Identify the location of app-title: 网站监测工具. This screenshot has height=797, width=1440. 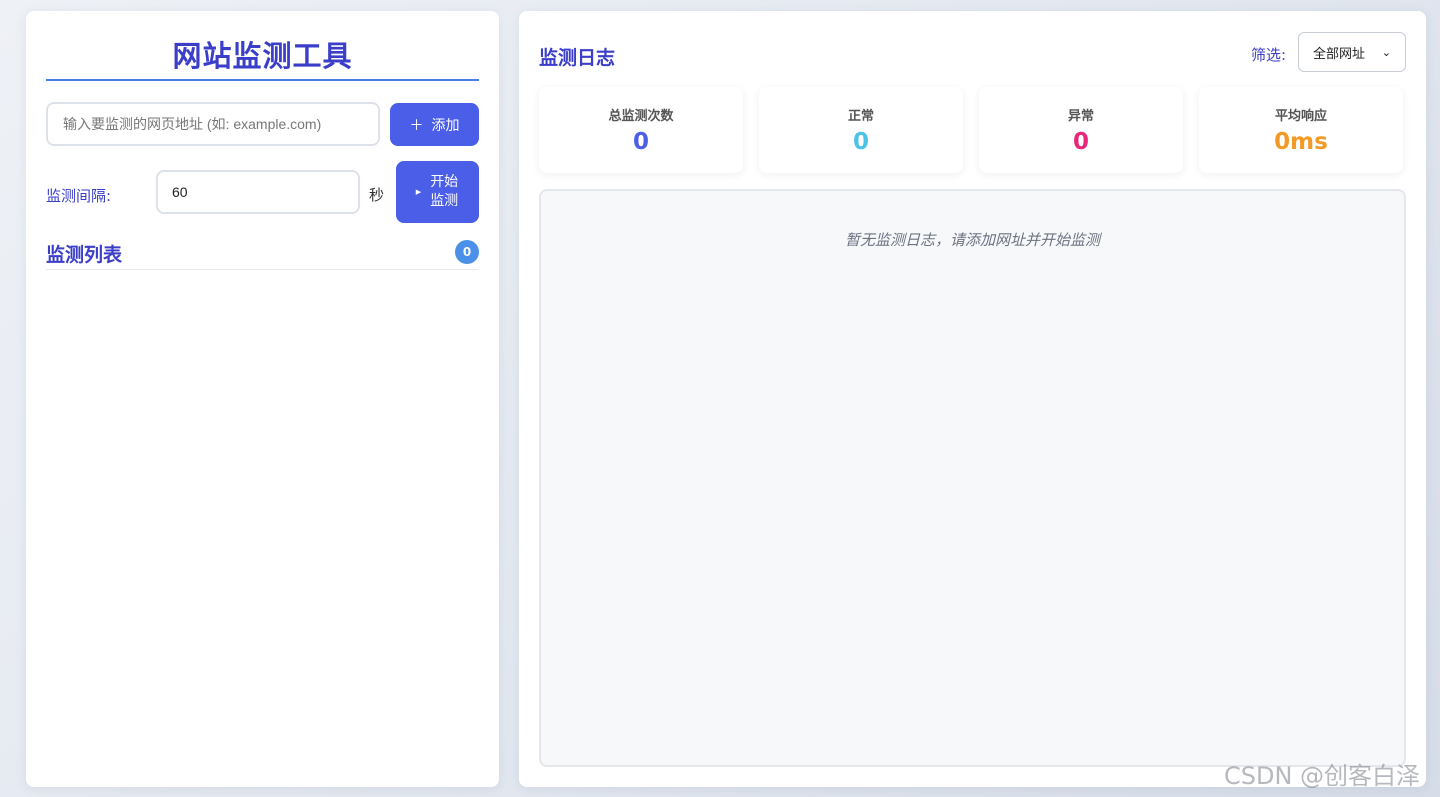
(262, 46).